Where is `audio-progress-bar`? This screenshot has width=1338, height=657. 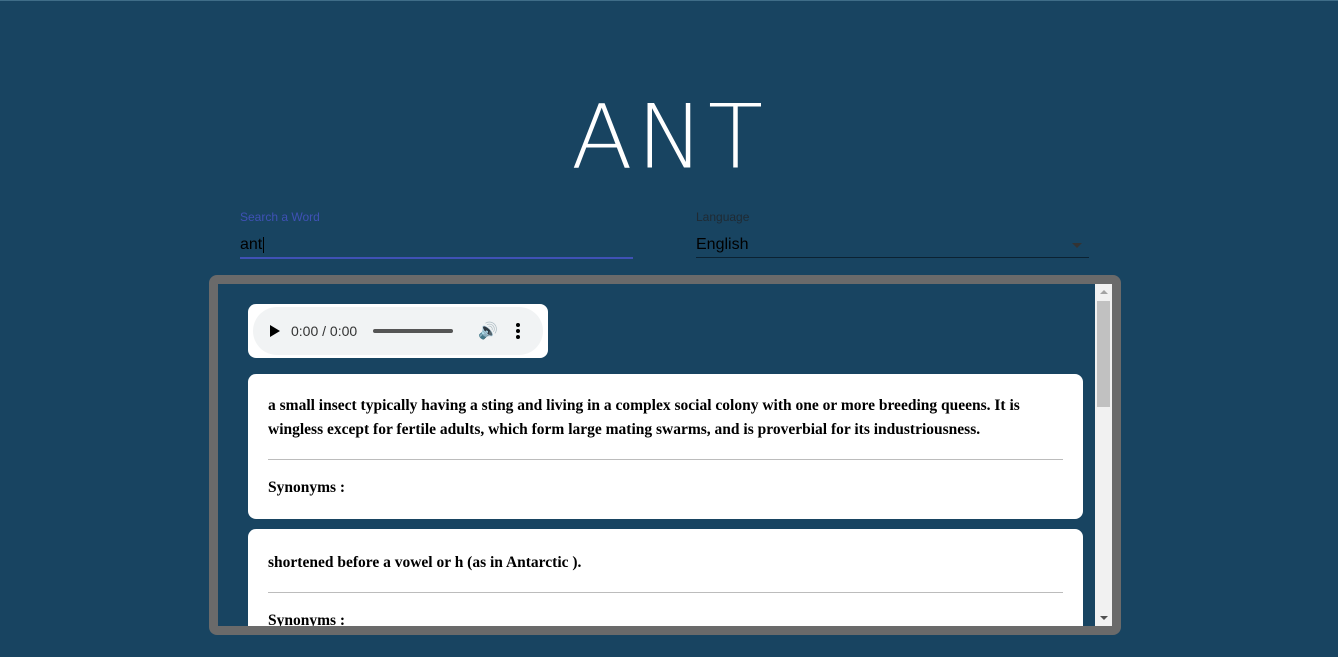 audio-progress-bar is located at coordinates (413, 331).